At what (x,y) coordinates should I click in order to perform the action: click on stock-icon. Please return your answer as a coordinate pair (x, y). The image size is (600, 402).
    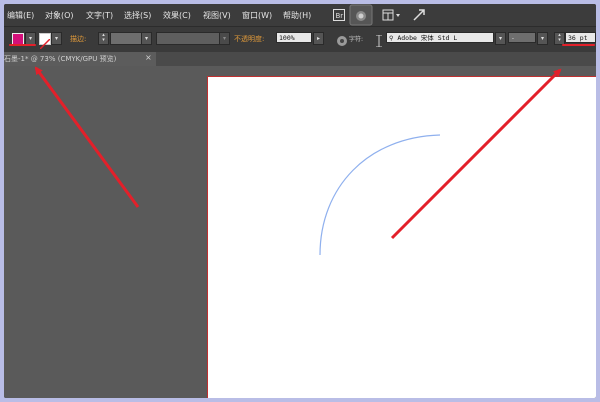
    Looking at the image, I should click on (361, 15).